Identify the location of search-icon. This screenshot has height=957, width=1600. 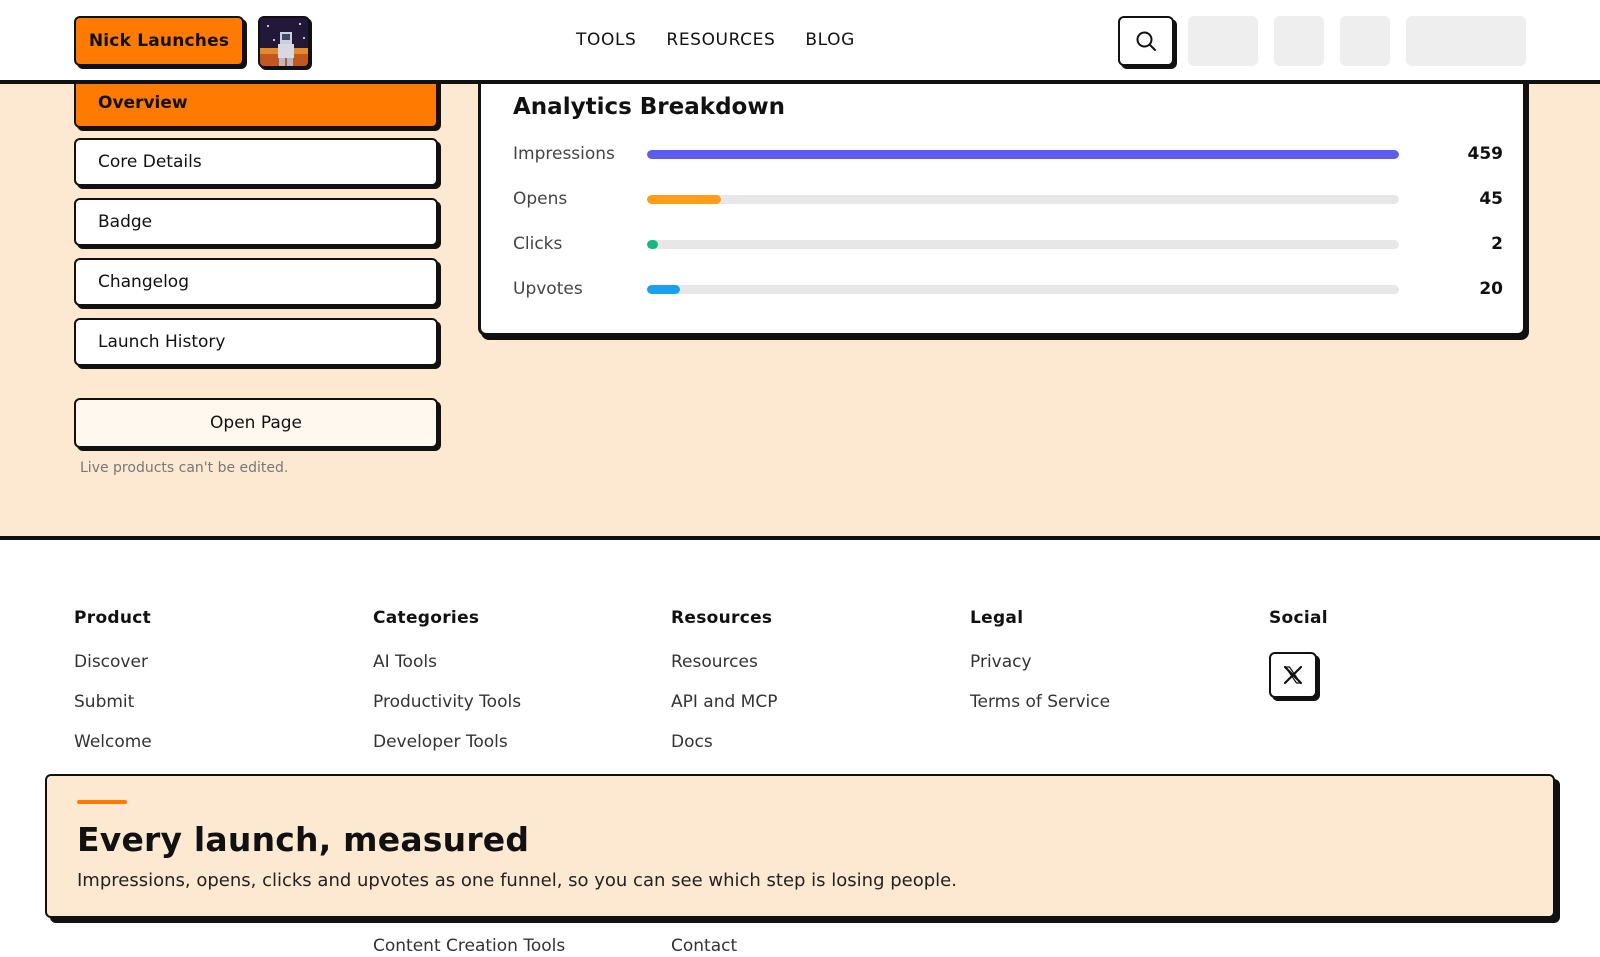
(1146, 41).